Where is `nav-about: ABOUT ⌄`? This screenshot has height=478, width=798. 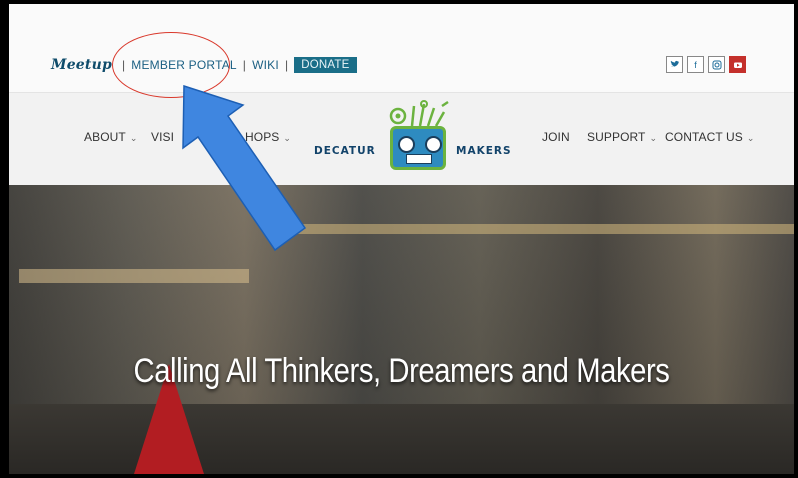 nav-about: ABOUT ⌄ is located at coordinates (111, 137).